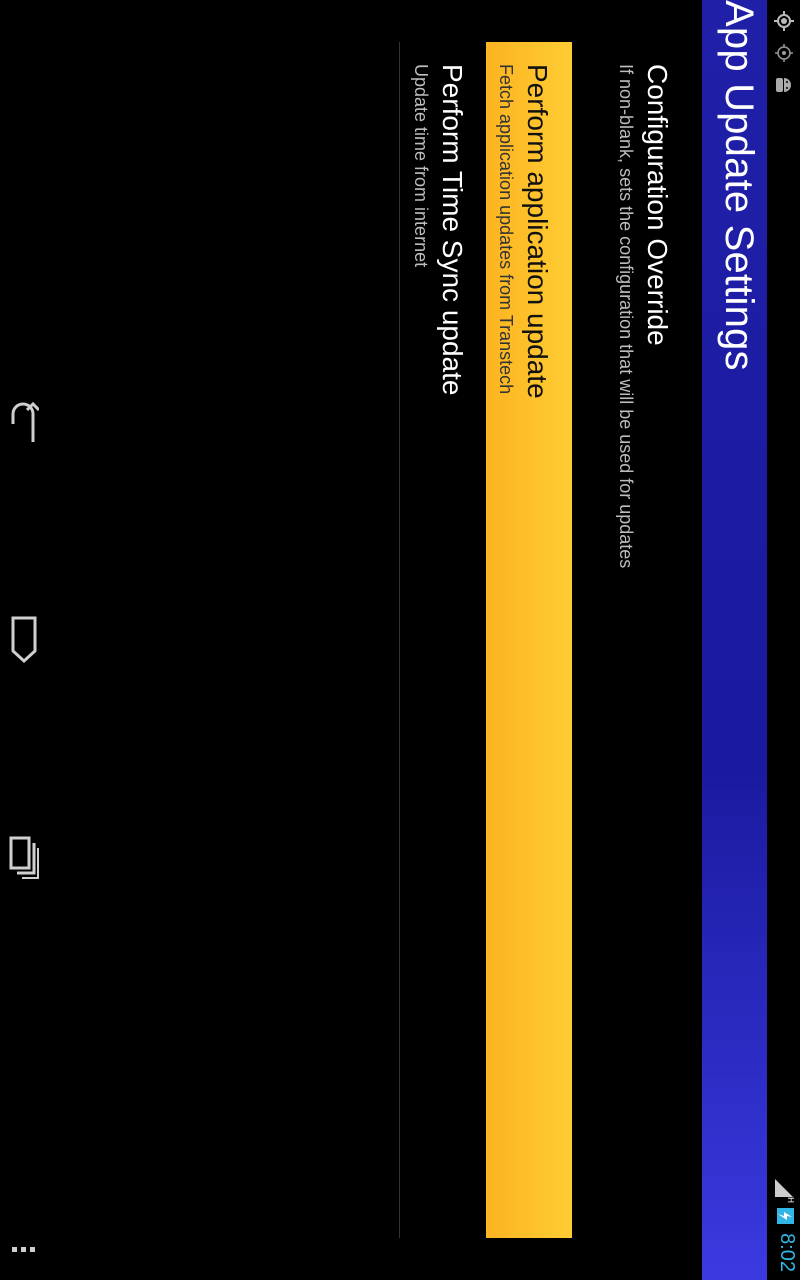 The image size is (800, 1280). I want to click on list-divider, so click(399, 640).